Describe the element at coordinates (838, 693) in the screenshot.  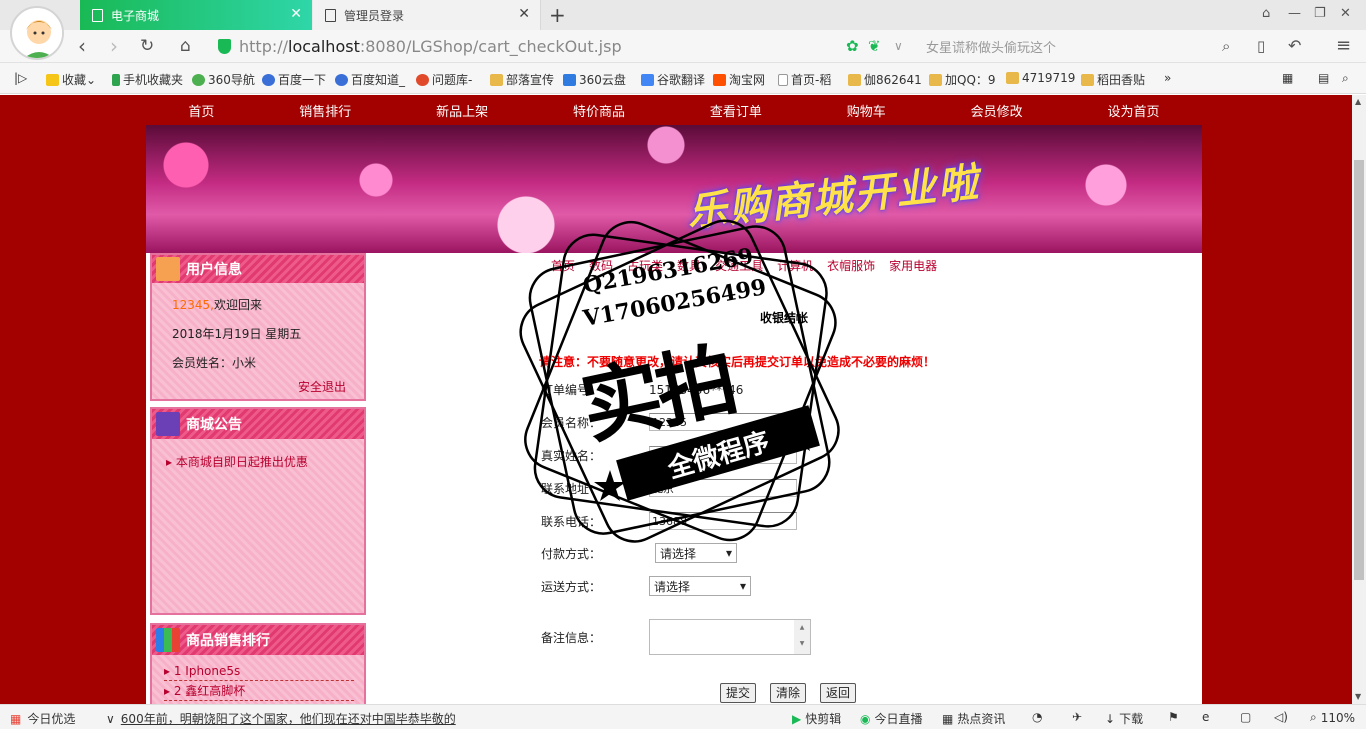
I see `back-button: 返回` at that location.